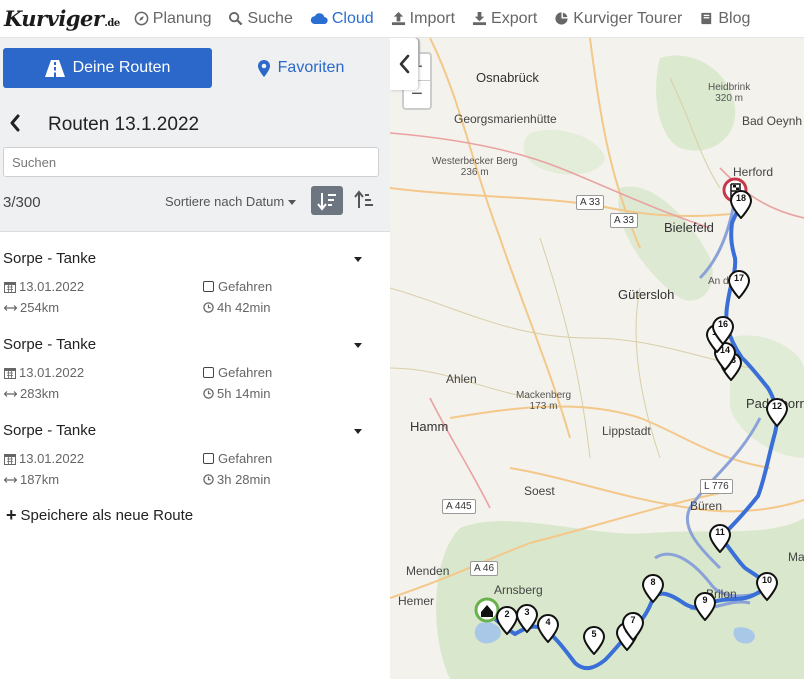 The width and height of the screenshot is (804, 679). I want to click on search-input, so click(191, 162).